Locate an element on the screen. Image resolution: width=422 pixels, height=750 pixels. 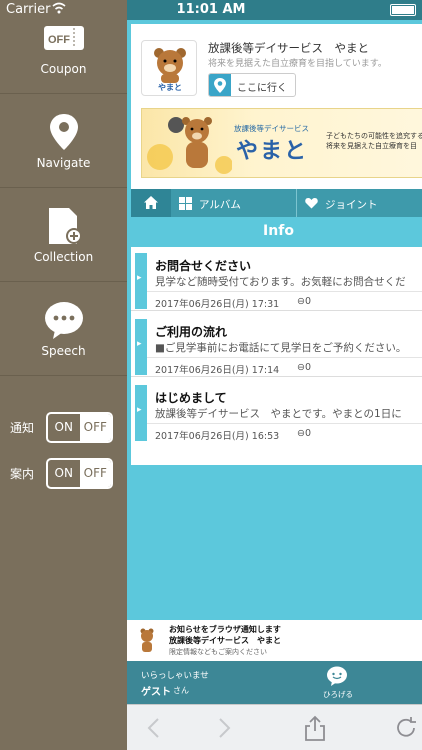
notification-toggle: ON OFF is located at coordinates (79, 427).